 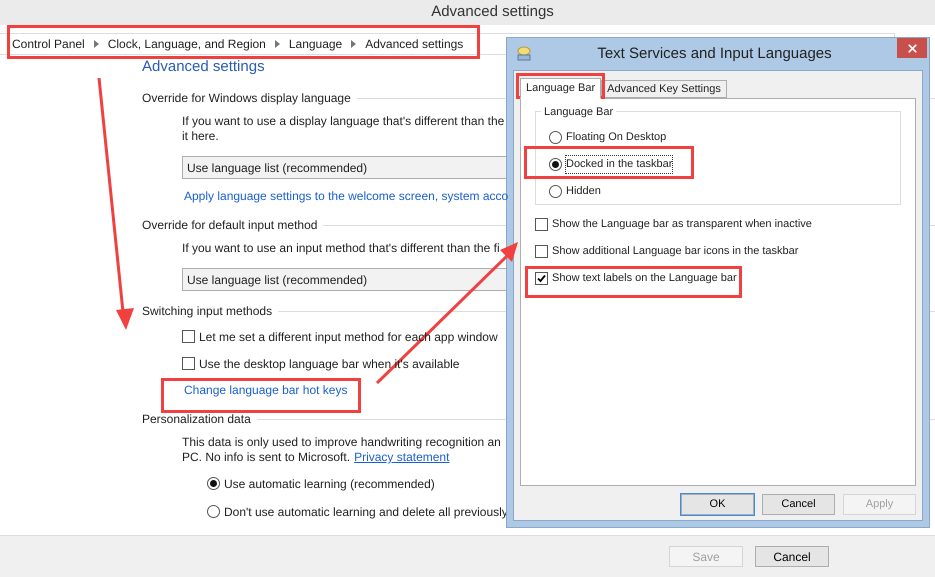 I want to click on checkbox-label: Show text labels on the Language bar, so click(x=644, y=278).